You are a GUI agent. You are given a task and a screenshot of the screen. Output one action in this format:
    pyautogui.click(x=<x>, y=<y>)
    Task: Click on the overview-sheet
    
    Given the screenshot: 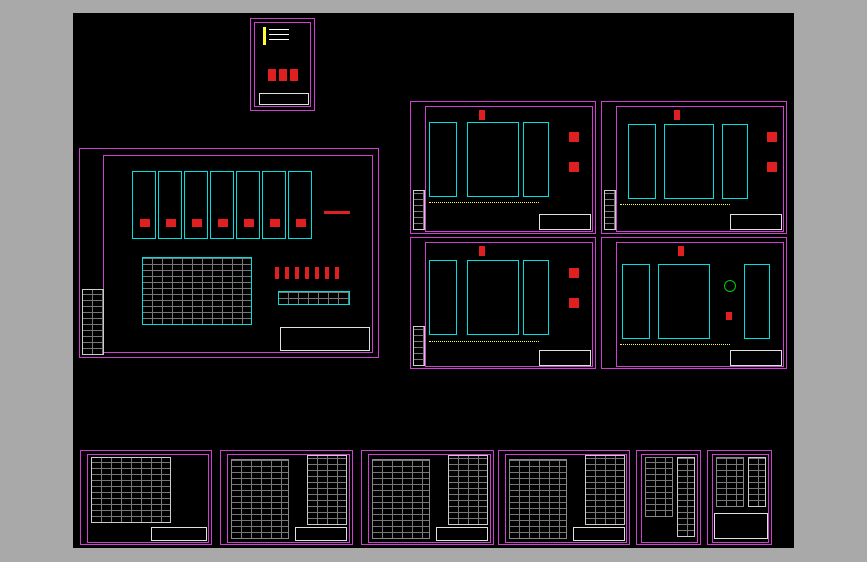 What is the action you would take?
    pyautogui.click(x=229, y=253)
    